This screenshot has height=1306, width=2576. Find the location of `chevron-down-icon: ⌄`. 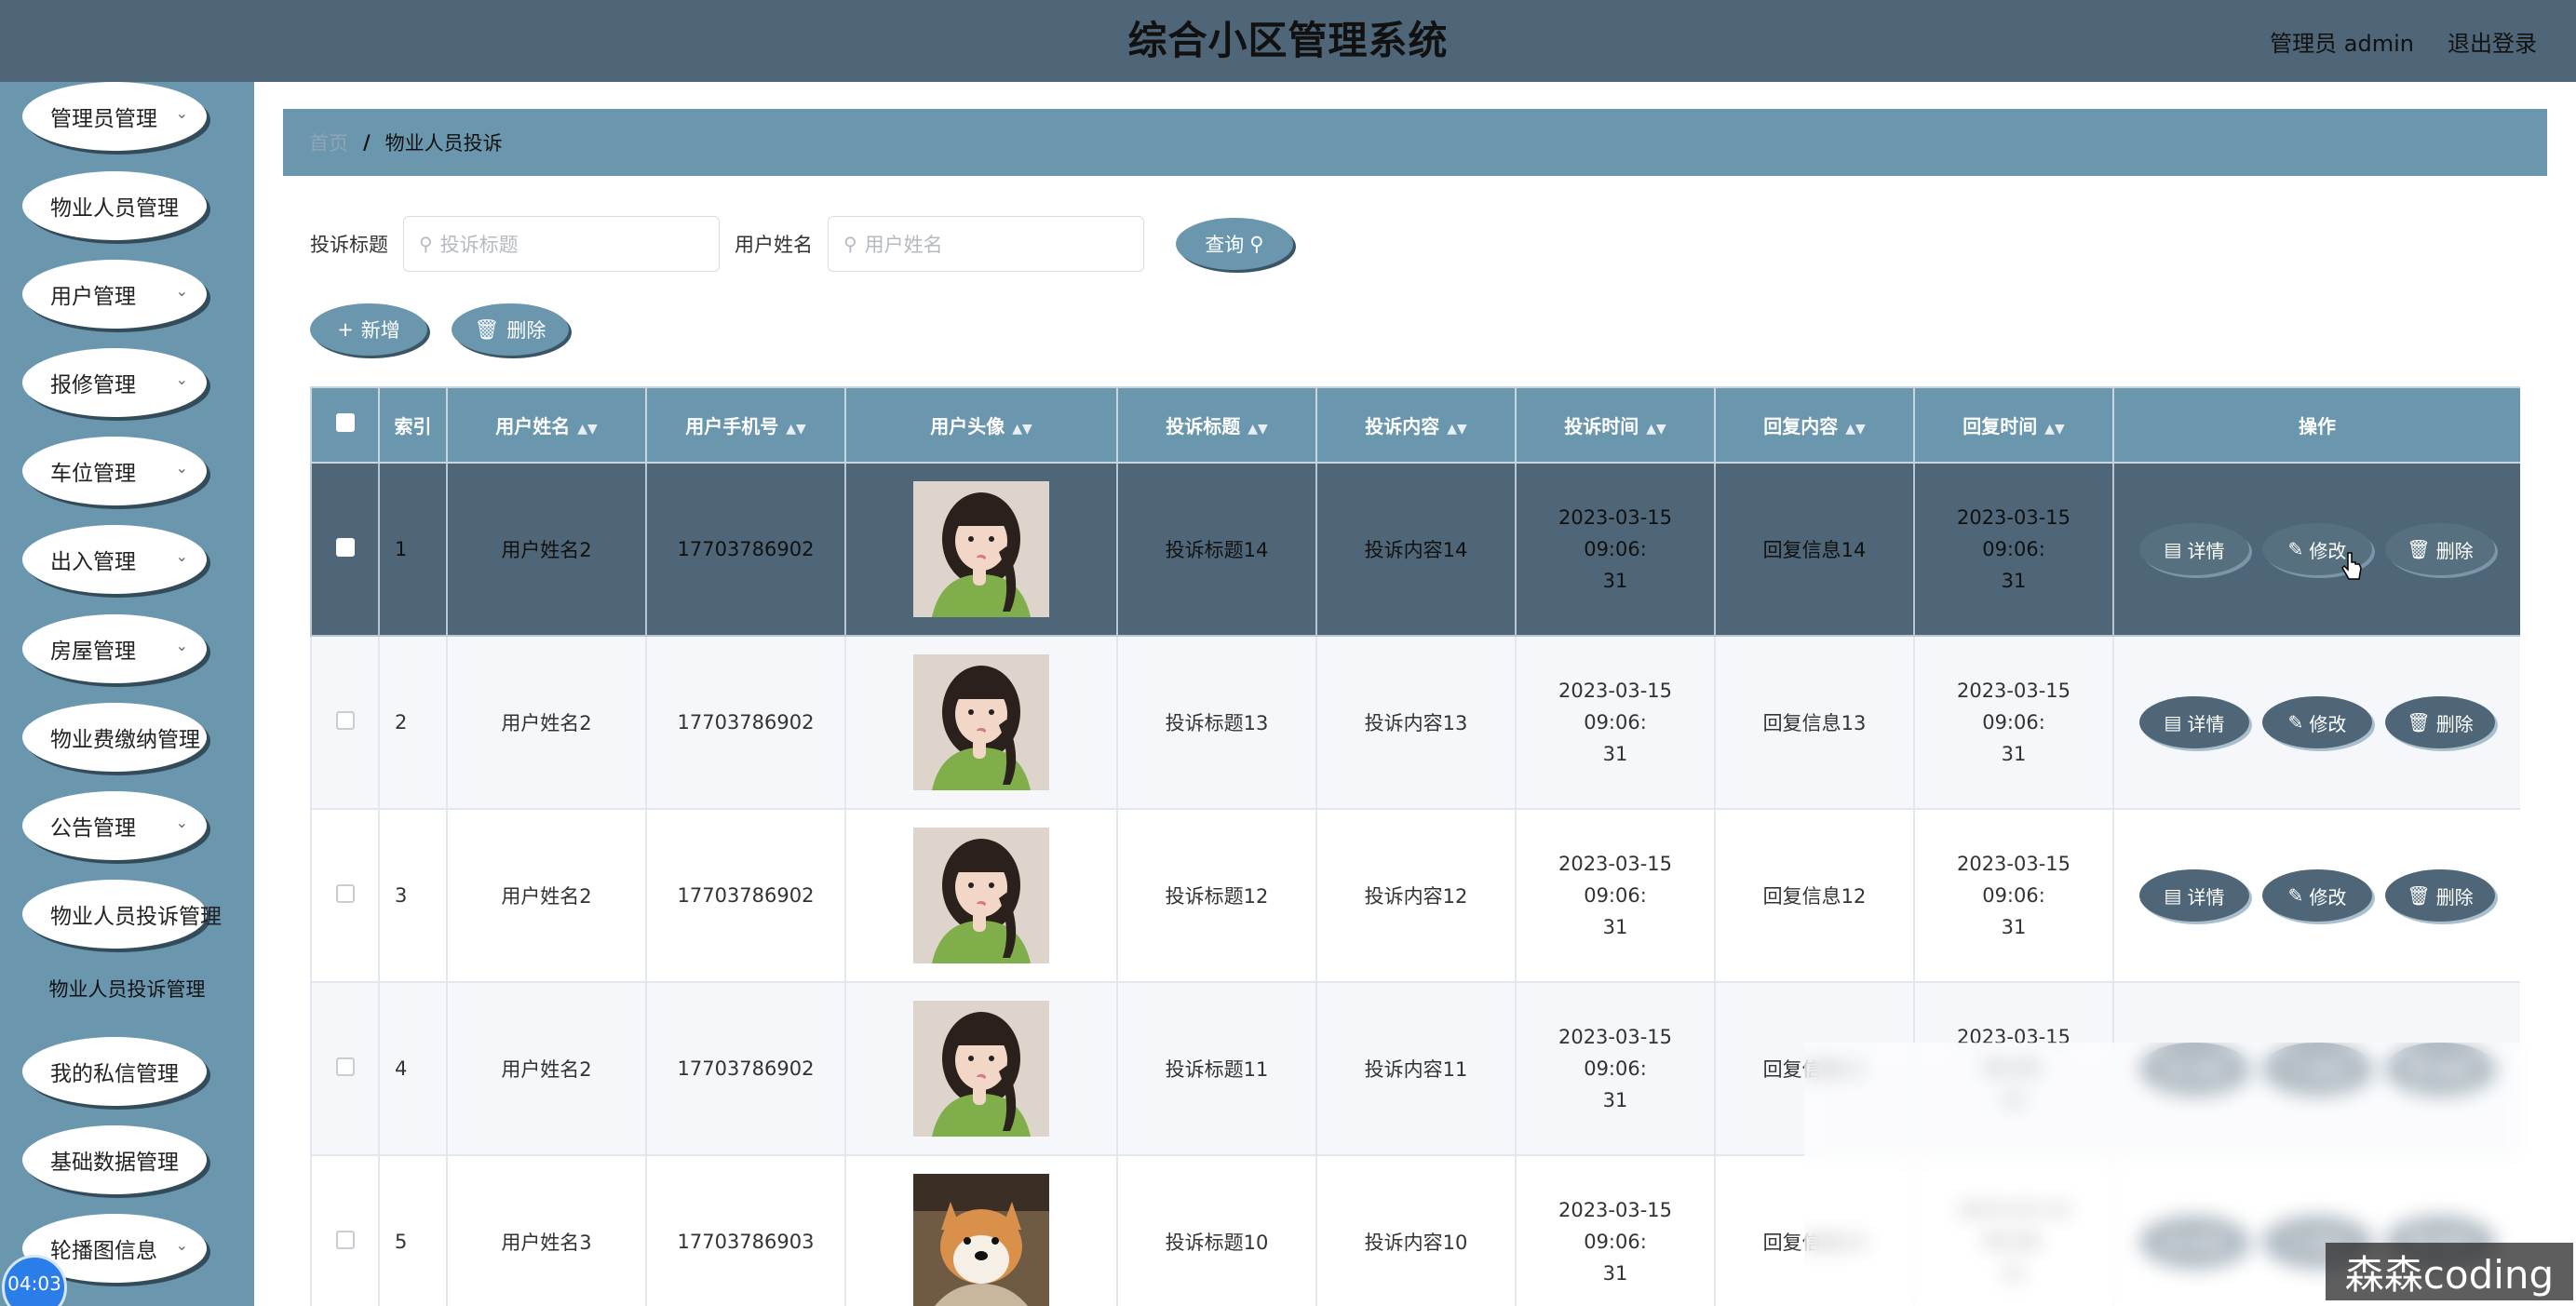

chevron-down-icon: ⌄ is located at coordinates (181, 1245).